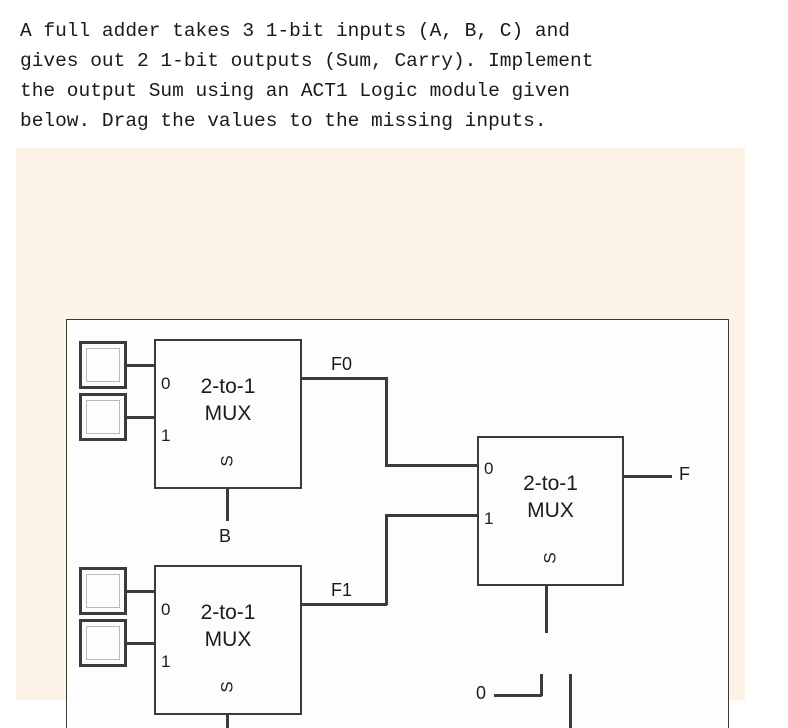 This screenshot has width=788, height=728. I want to click on mux-bottom-title-line2: MUX, so click(228, 639).